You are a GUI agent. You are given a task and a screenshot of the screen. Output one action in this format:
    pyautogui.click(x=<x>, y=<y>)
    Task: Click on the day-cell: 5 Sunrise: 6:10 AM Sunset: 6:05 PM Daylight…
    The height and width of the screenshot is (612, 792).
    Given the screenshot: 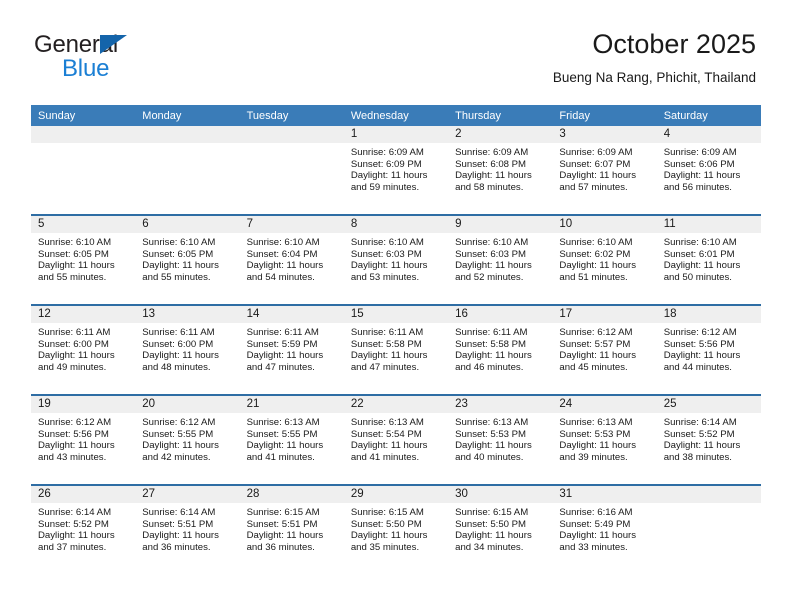 What is the action you would take?
    pyautogui.click(x=83, y=259)
    